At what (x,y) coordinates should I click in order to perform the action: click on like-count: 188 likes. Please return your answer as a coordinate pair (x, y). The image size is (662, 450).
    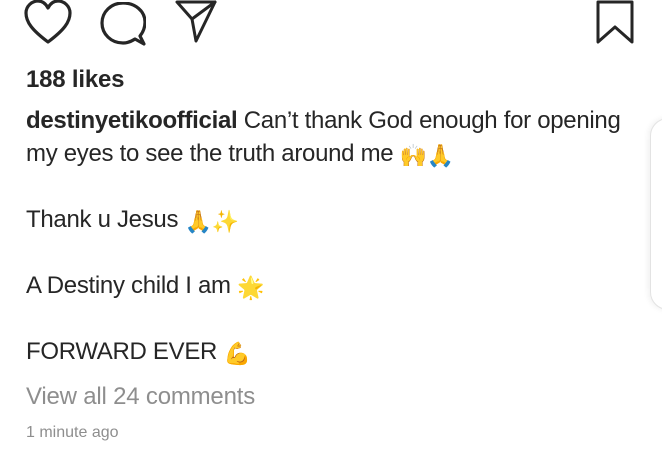
    Looking at the image, I should click on (75, 80).